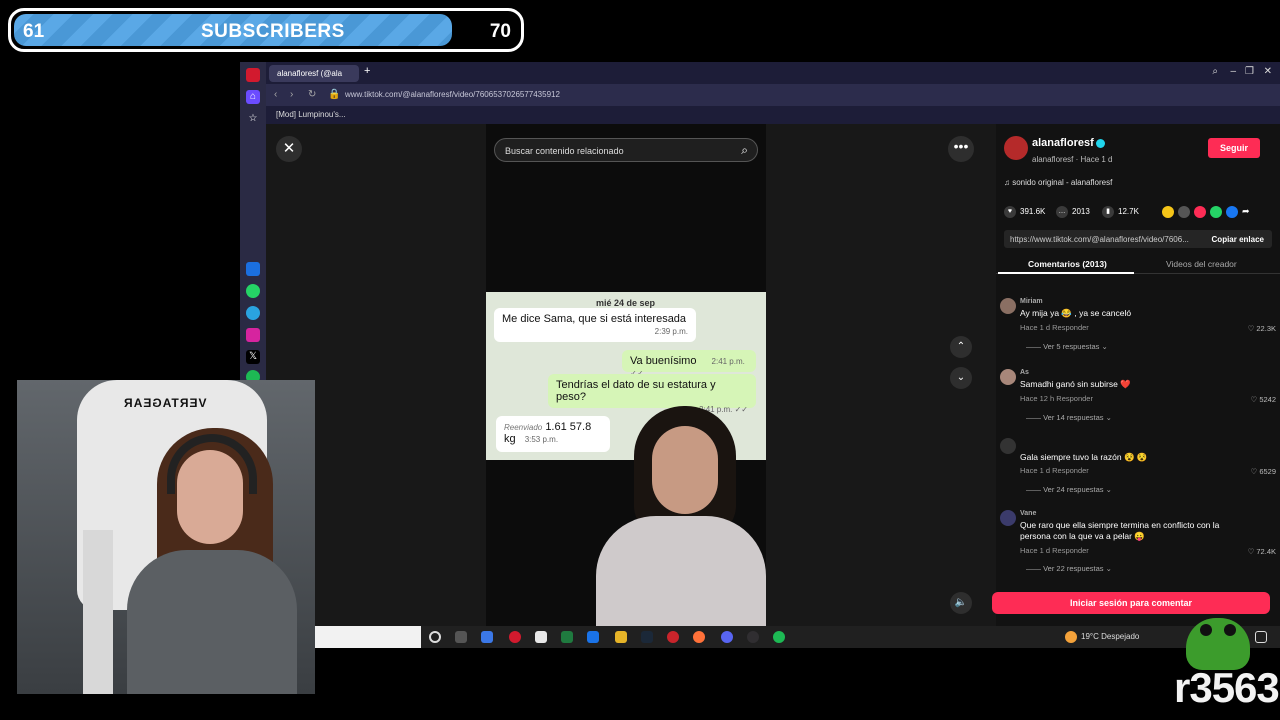 This screenshot has height=720, width=1280. Describe the element at coordinates (1233, 71) in the screenshot. I see `minimize-icon: –` at that location.